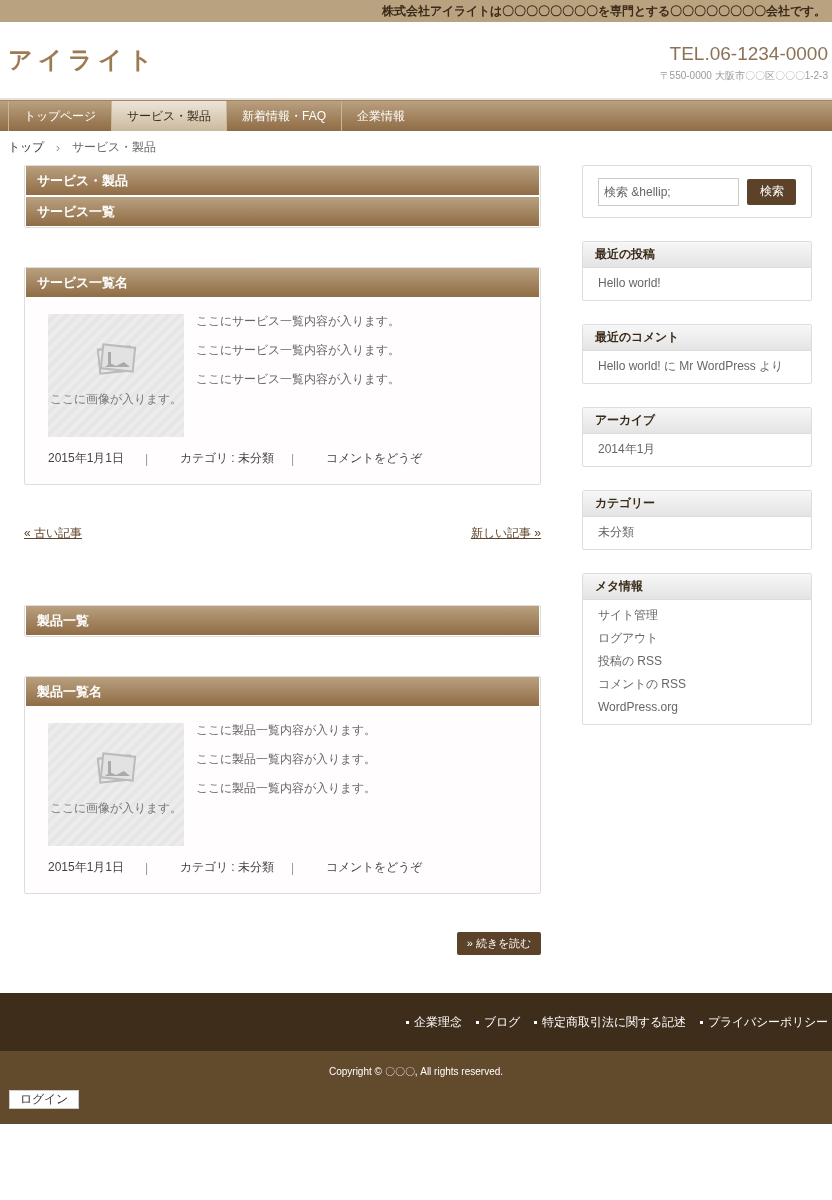  Describe the element at coordinates (697, 615) in the screenshot. I see `widget-link: サイト管理` at that location.